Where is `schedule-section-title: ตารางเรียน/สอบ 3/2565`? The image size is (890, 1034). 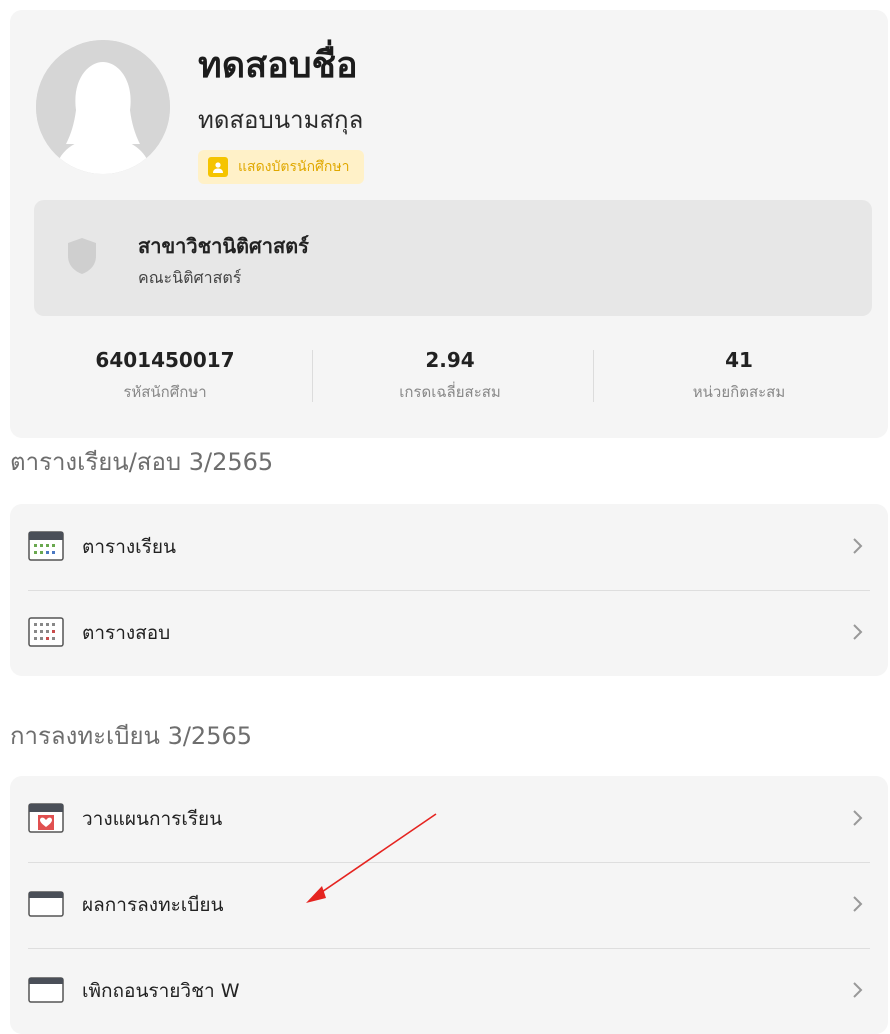 schedule-section-title: ตารางเรียน/สอบ 3/2565 is located at coordinates (142, 462).